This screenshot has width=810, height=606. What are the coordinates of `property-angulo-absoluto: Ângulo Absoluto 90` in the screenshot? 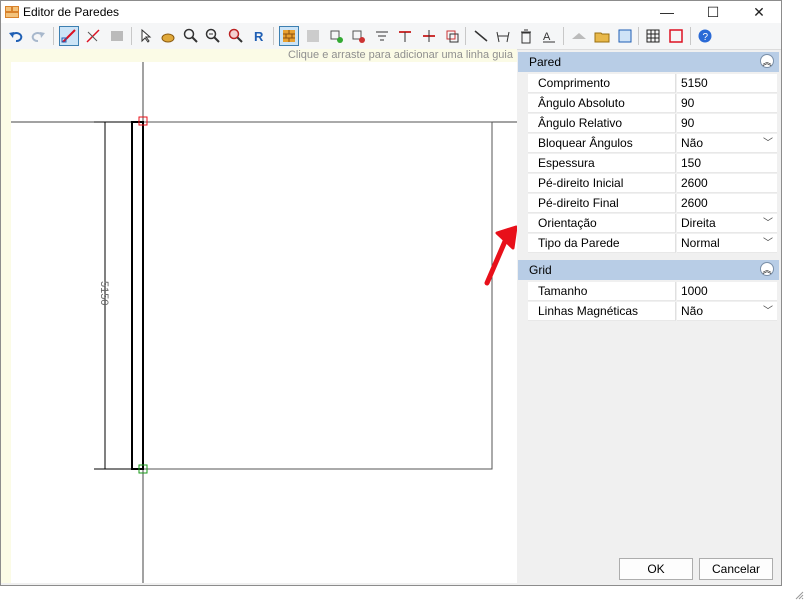 It's located at (647, 104).